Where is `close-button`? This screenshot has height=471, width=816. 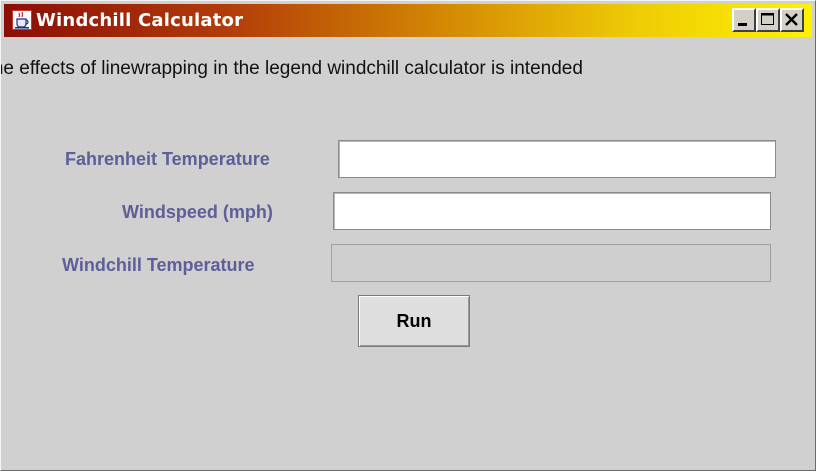
close-button is located at coordinates (792, 20).